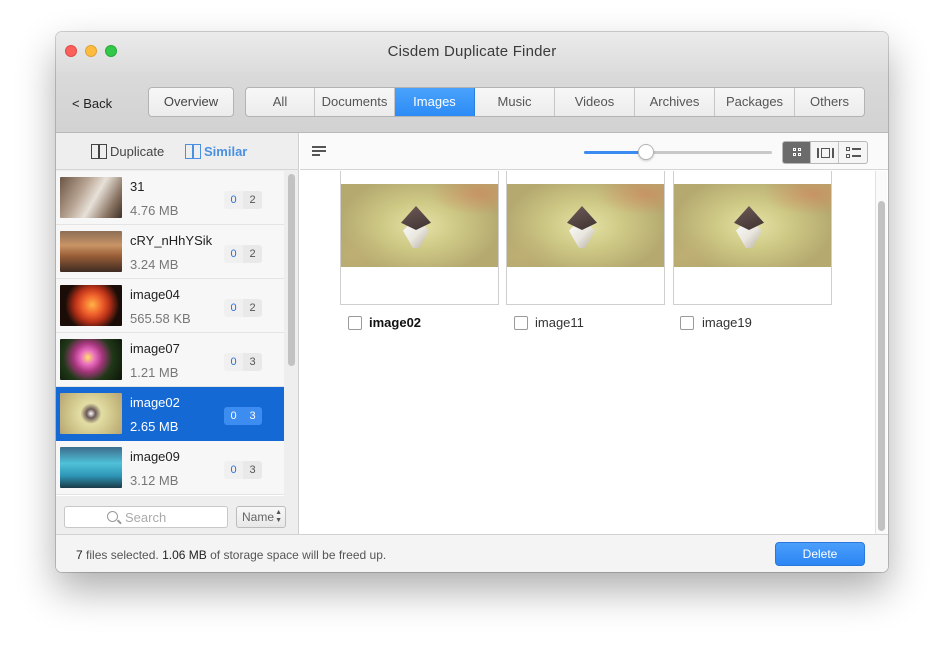 This screenshot has width=944, height=652. I want to click on file-size: 3.24 MB, so click(154, 264).